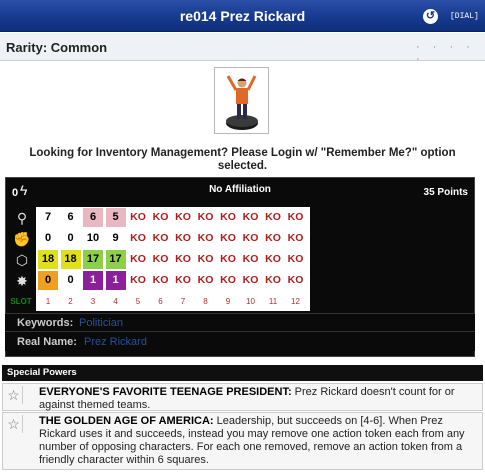 The width and height of the screenshot is (485, 472). I want to click on real-name-row: Real Name: Prez Rickard, so click(240, 341).